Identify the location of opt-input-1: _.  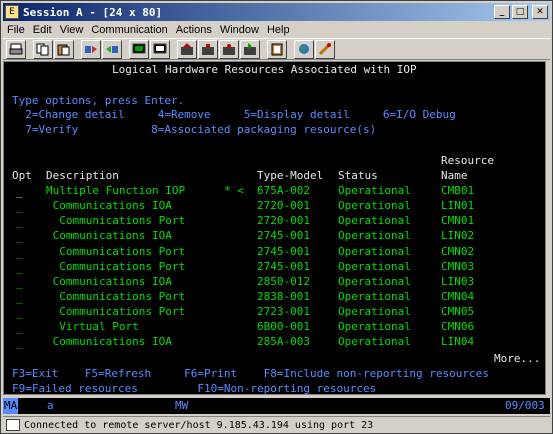
(19, 192).